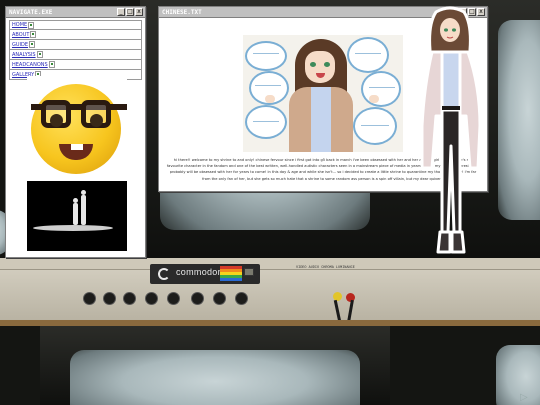  Describe the element at coordinates (75, 12) in the screenshot. I see `navigate-titlebar: NAVIGATE.EXE _ □ x` at that location.